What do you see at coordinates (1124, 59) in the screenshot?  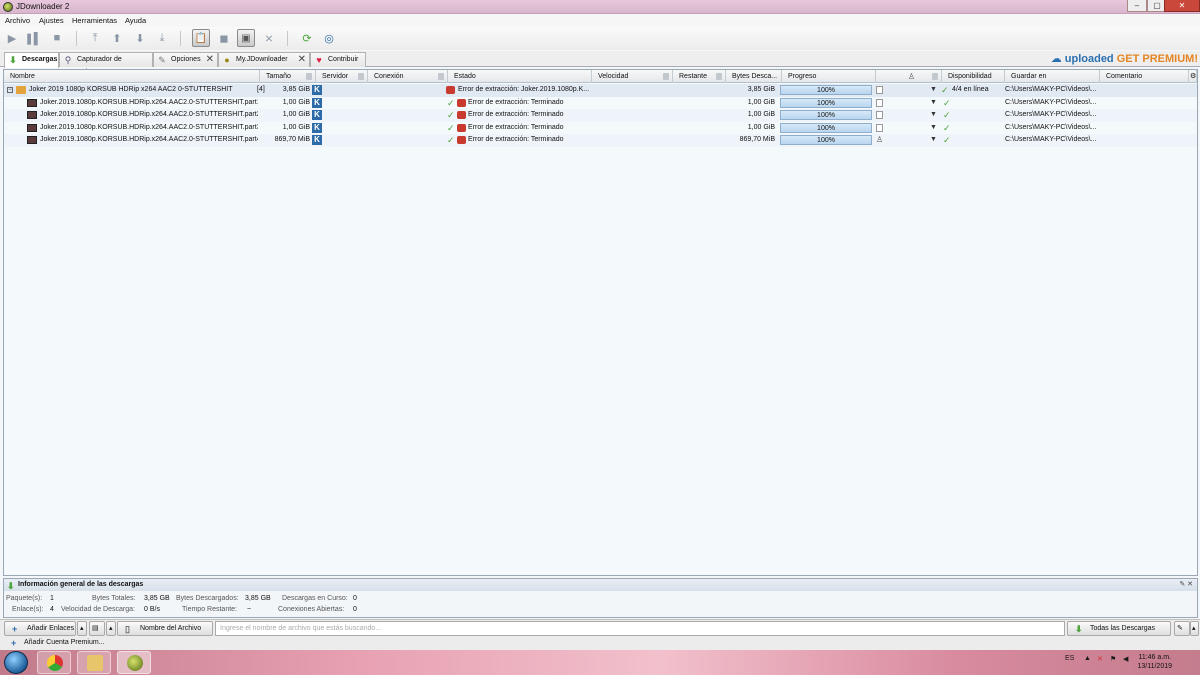 I see `premium-banner: ☁ uploaded GET PREMIUM!` at bounding box center [1124, 59].